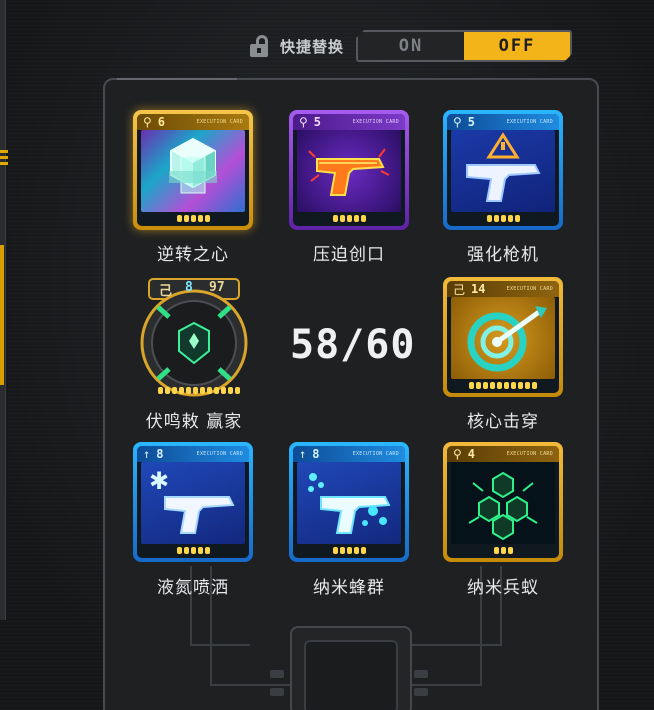 The width and height of the screenshot is (654, 710). I want to click on deck-device, so click(351, 668).